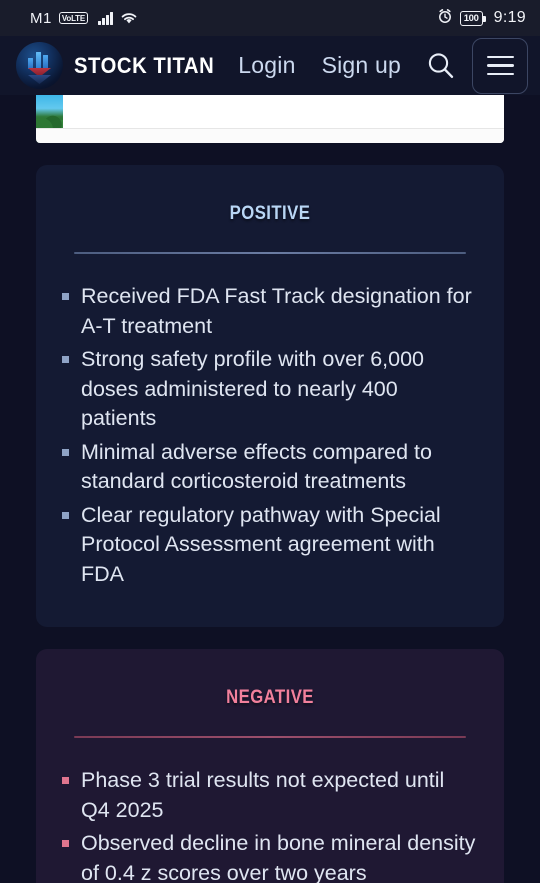 The image size is (540, 883). Describe the element at coordinates (270, 694) in the screenshot. I see `negative-card-title: Negative` at that location.